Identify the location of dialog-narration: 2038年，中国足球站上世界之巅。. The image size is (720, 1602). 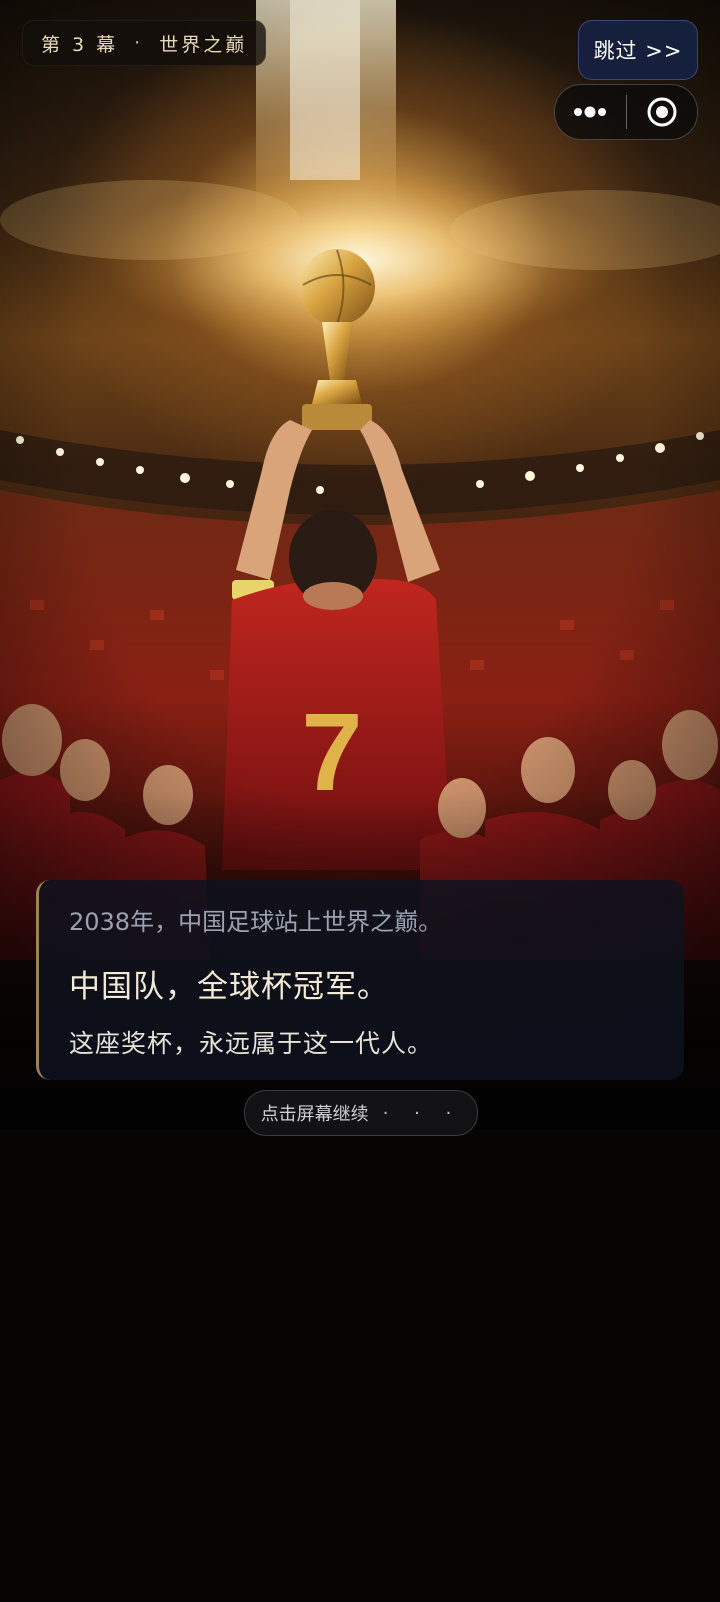
(256, 922).